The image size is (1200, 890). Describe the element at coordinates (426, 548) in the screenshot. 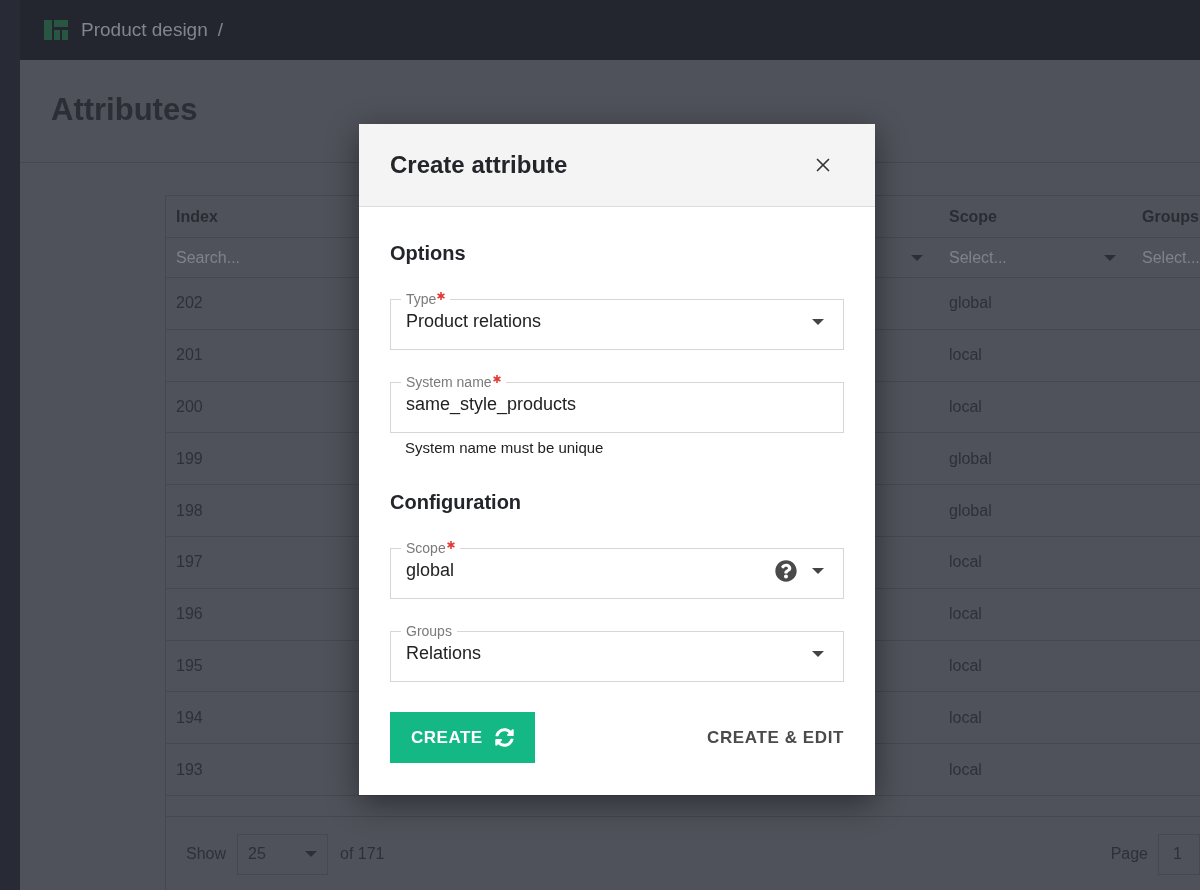

I see `field-label: Scope` at that location.